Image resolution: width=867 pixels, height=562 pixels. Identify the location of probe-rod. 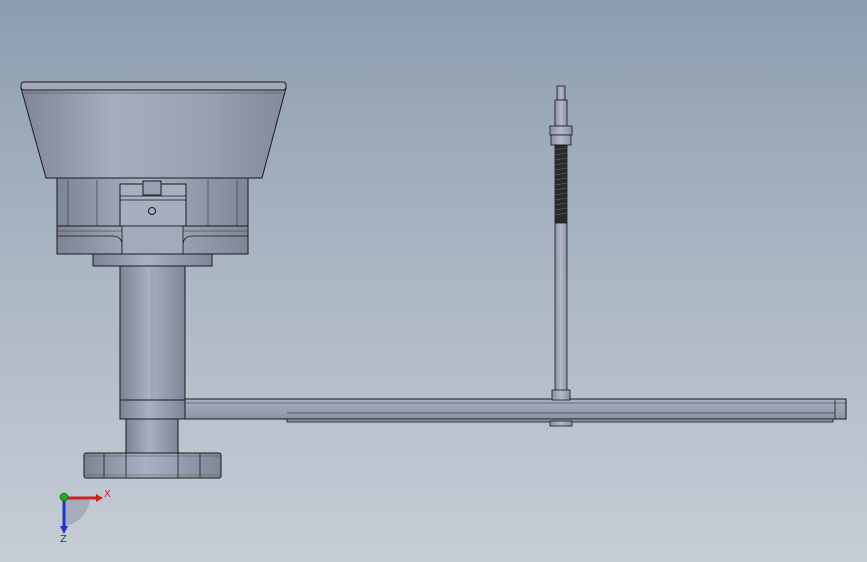
(561, 256).